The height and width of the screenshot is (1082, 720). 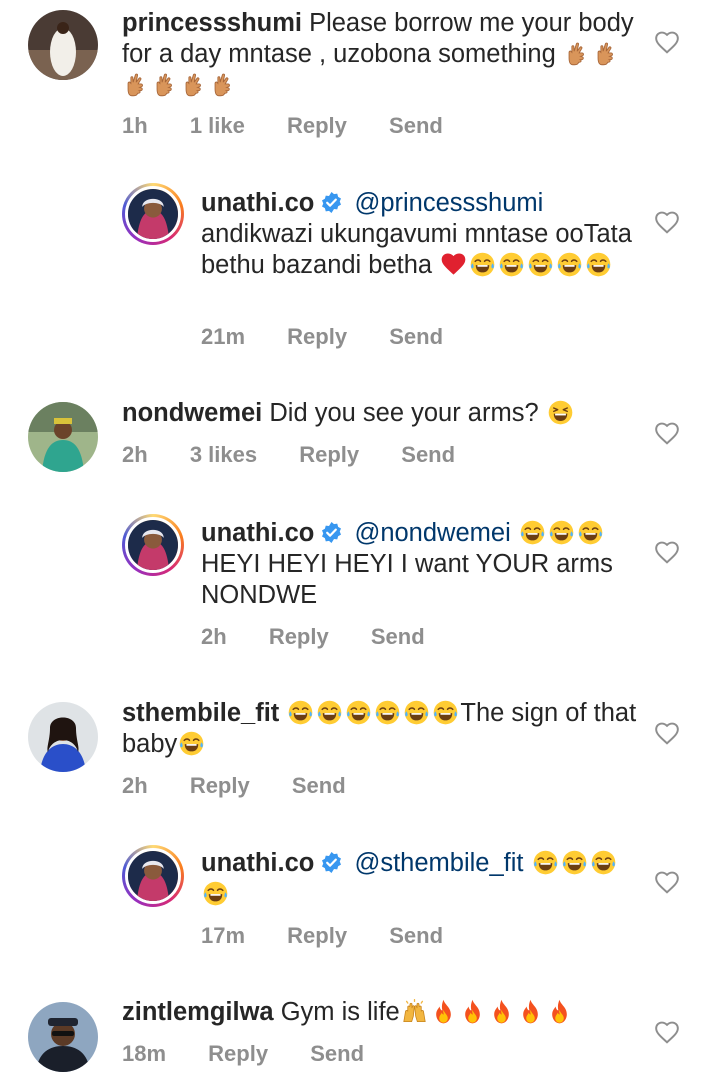 I want to click on comment-meta: 2h 3 likes Reply Send, so click(x=306, y=455).